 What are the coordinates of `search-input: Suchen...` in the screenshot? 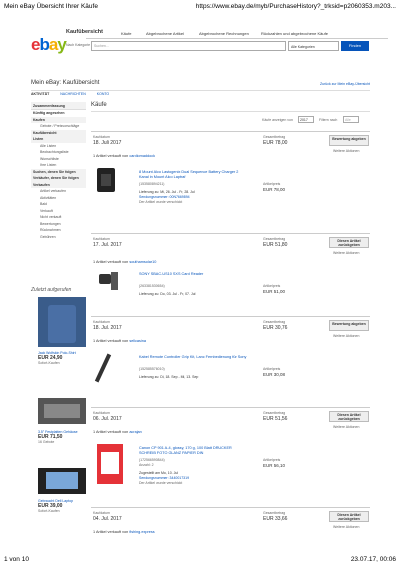 It's located at (188, 46).